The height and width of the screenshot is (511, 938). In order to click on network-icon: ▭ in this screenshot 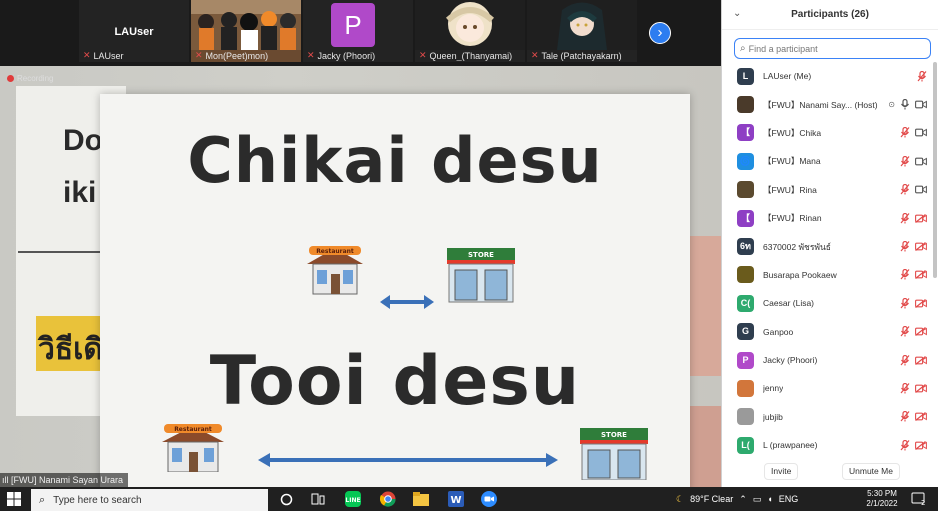, I will do `click(757, 499)`.